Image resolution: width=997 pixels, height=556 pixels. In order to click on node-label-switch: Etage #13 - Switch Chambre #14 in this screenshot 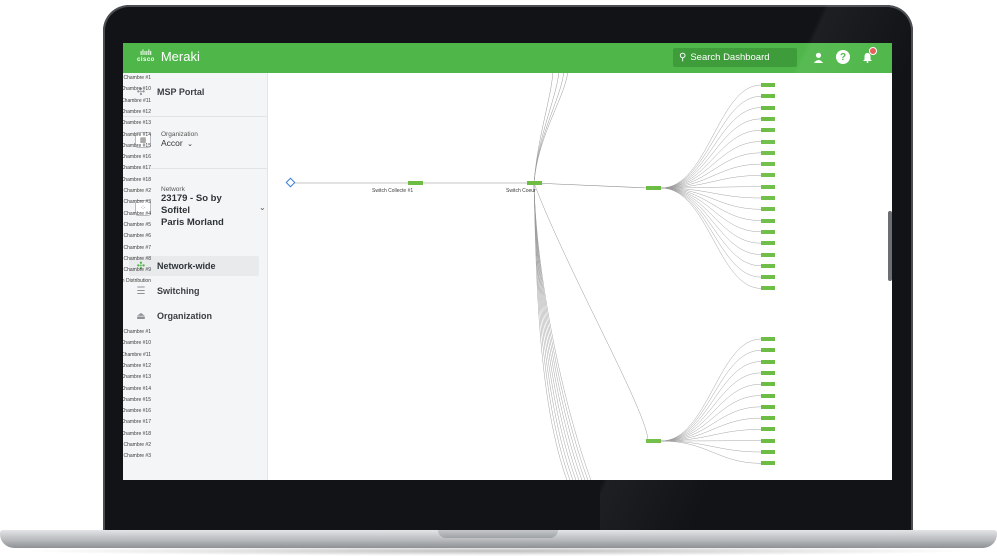, I will do `click(137, 134)`.